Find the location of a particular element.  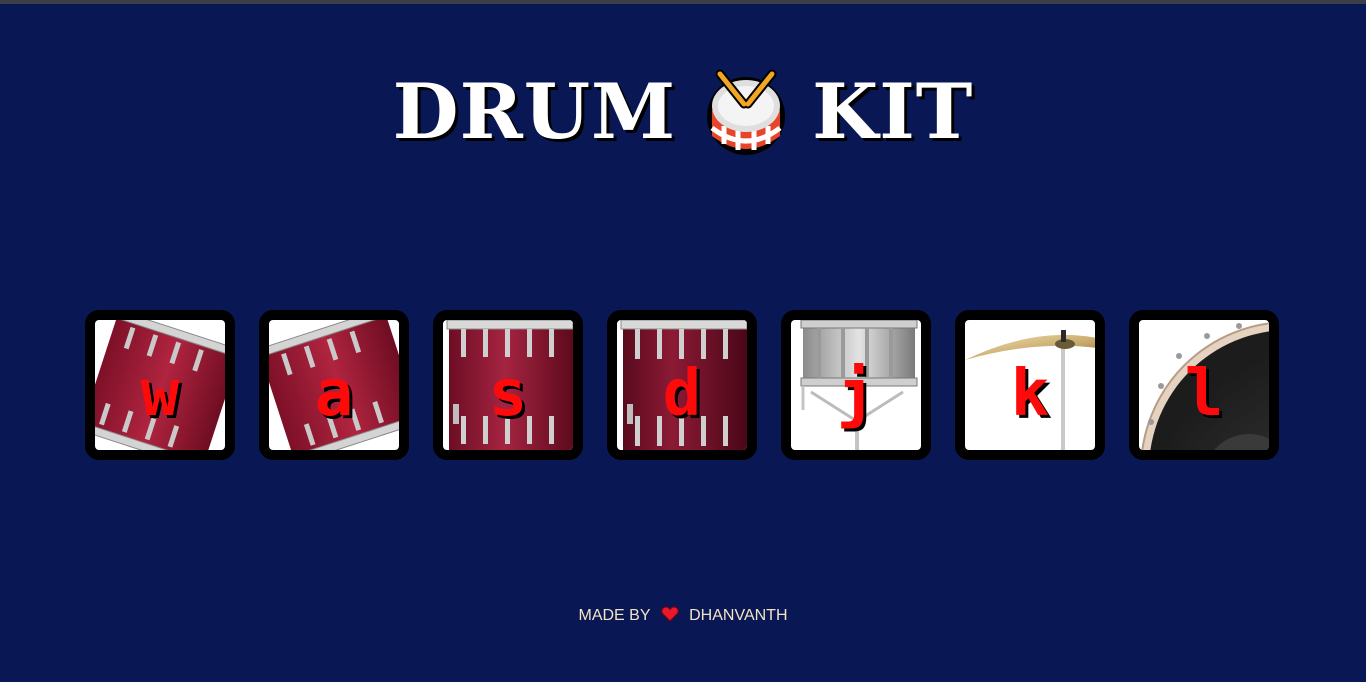

drum-pad-l: l is located at coordinates (1204, 385).